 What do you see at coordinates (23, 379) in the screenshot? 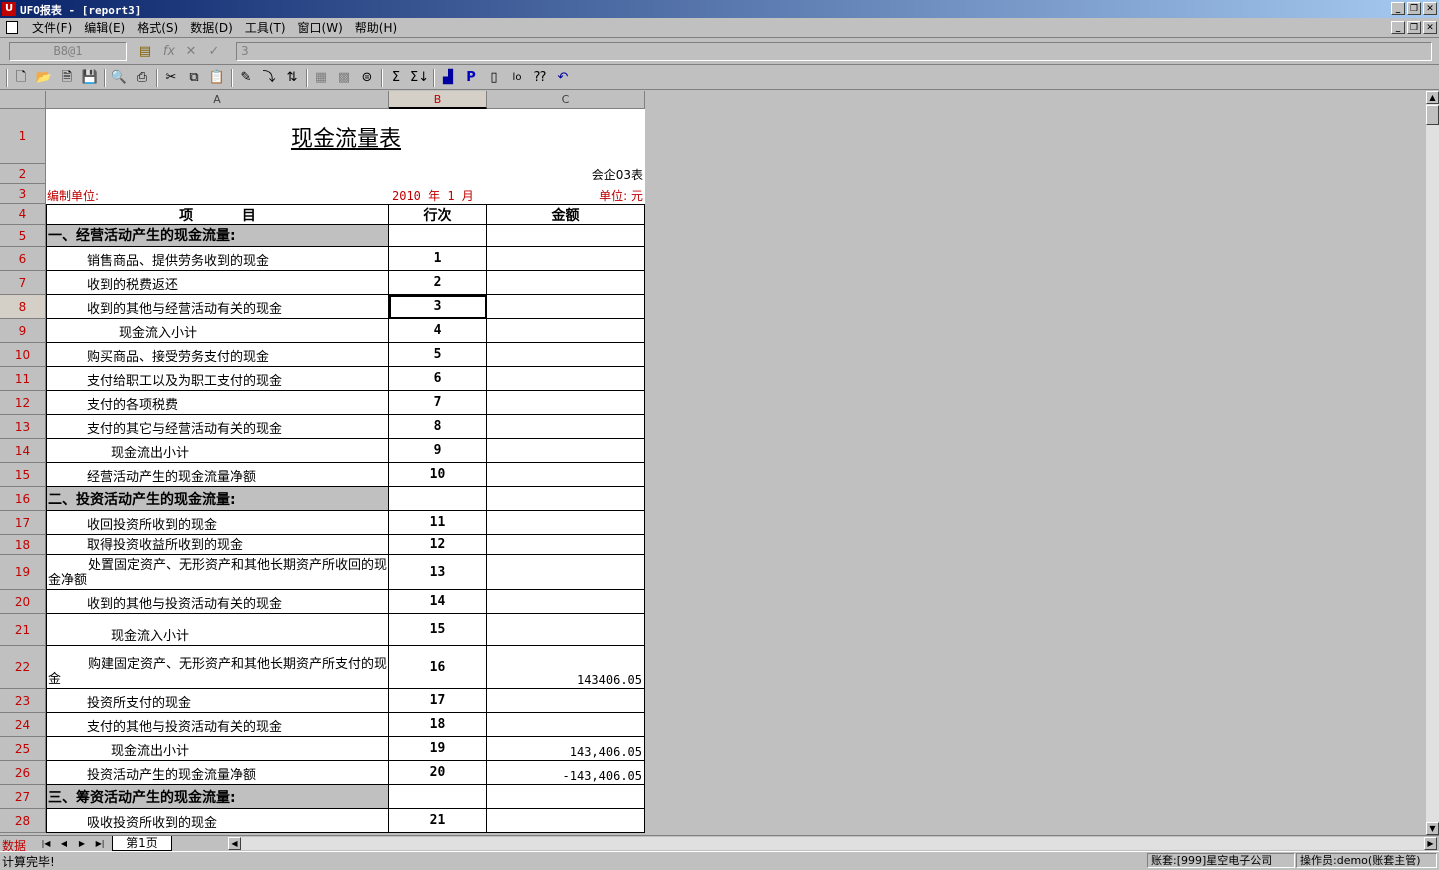
I see `row-header: 11` at bounding box center [23, 379].